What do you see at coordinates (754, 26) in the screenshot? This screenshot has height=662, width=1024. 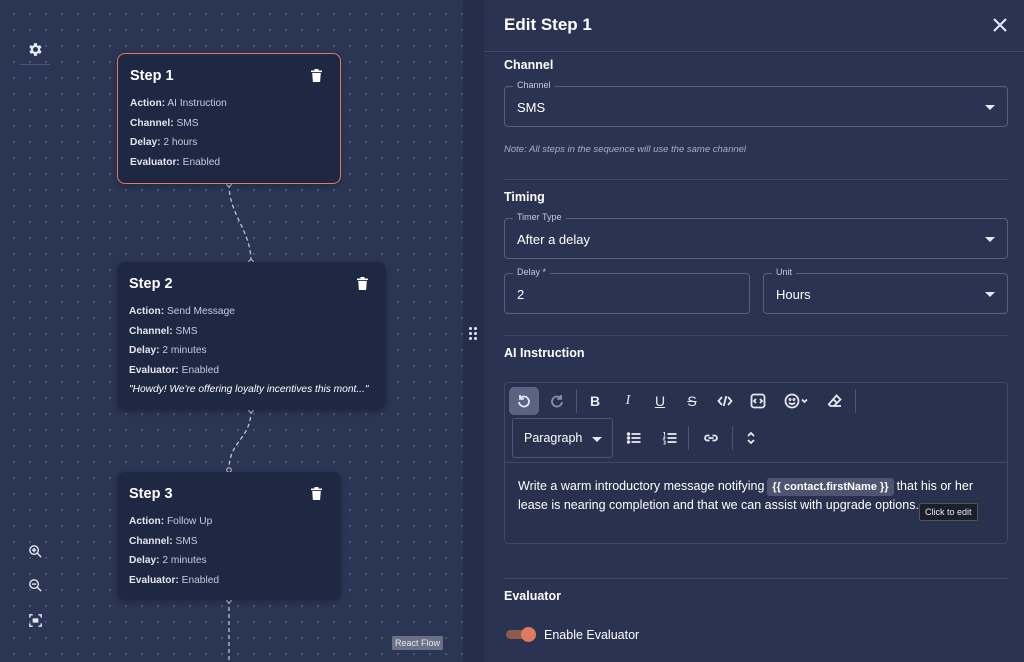 I see `panel-header: Edit Step 1` at bounding box center [754, 26].